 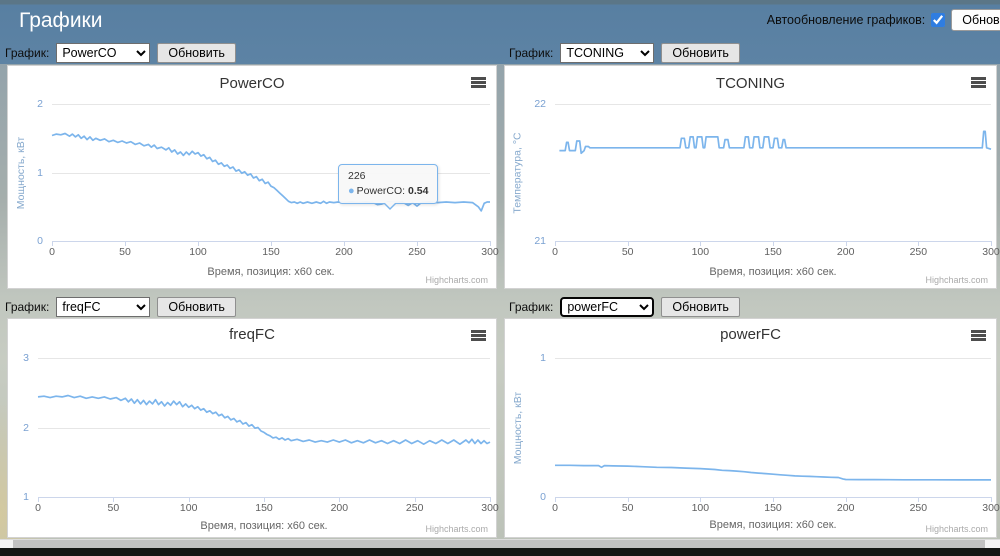 I want to click on y-axis-title: Температура, °C, so click(x=518, y=173).